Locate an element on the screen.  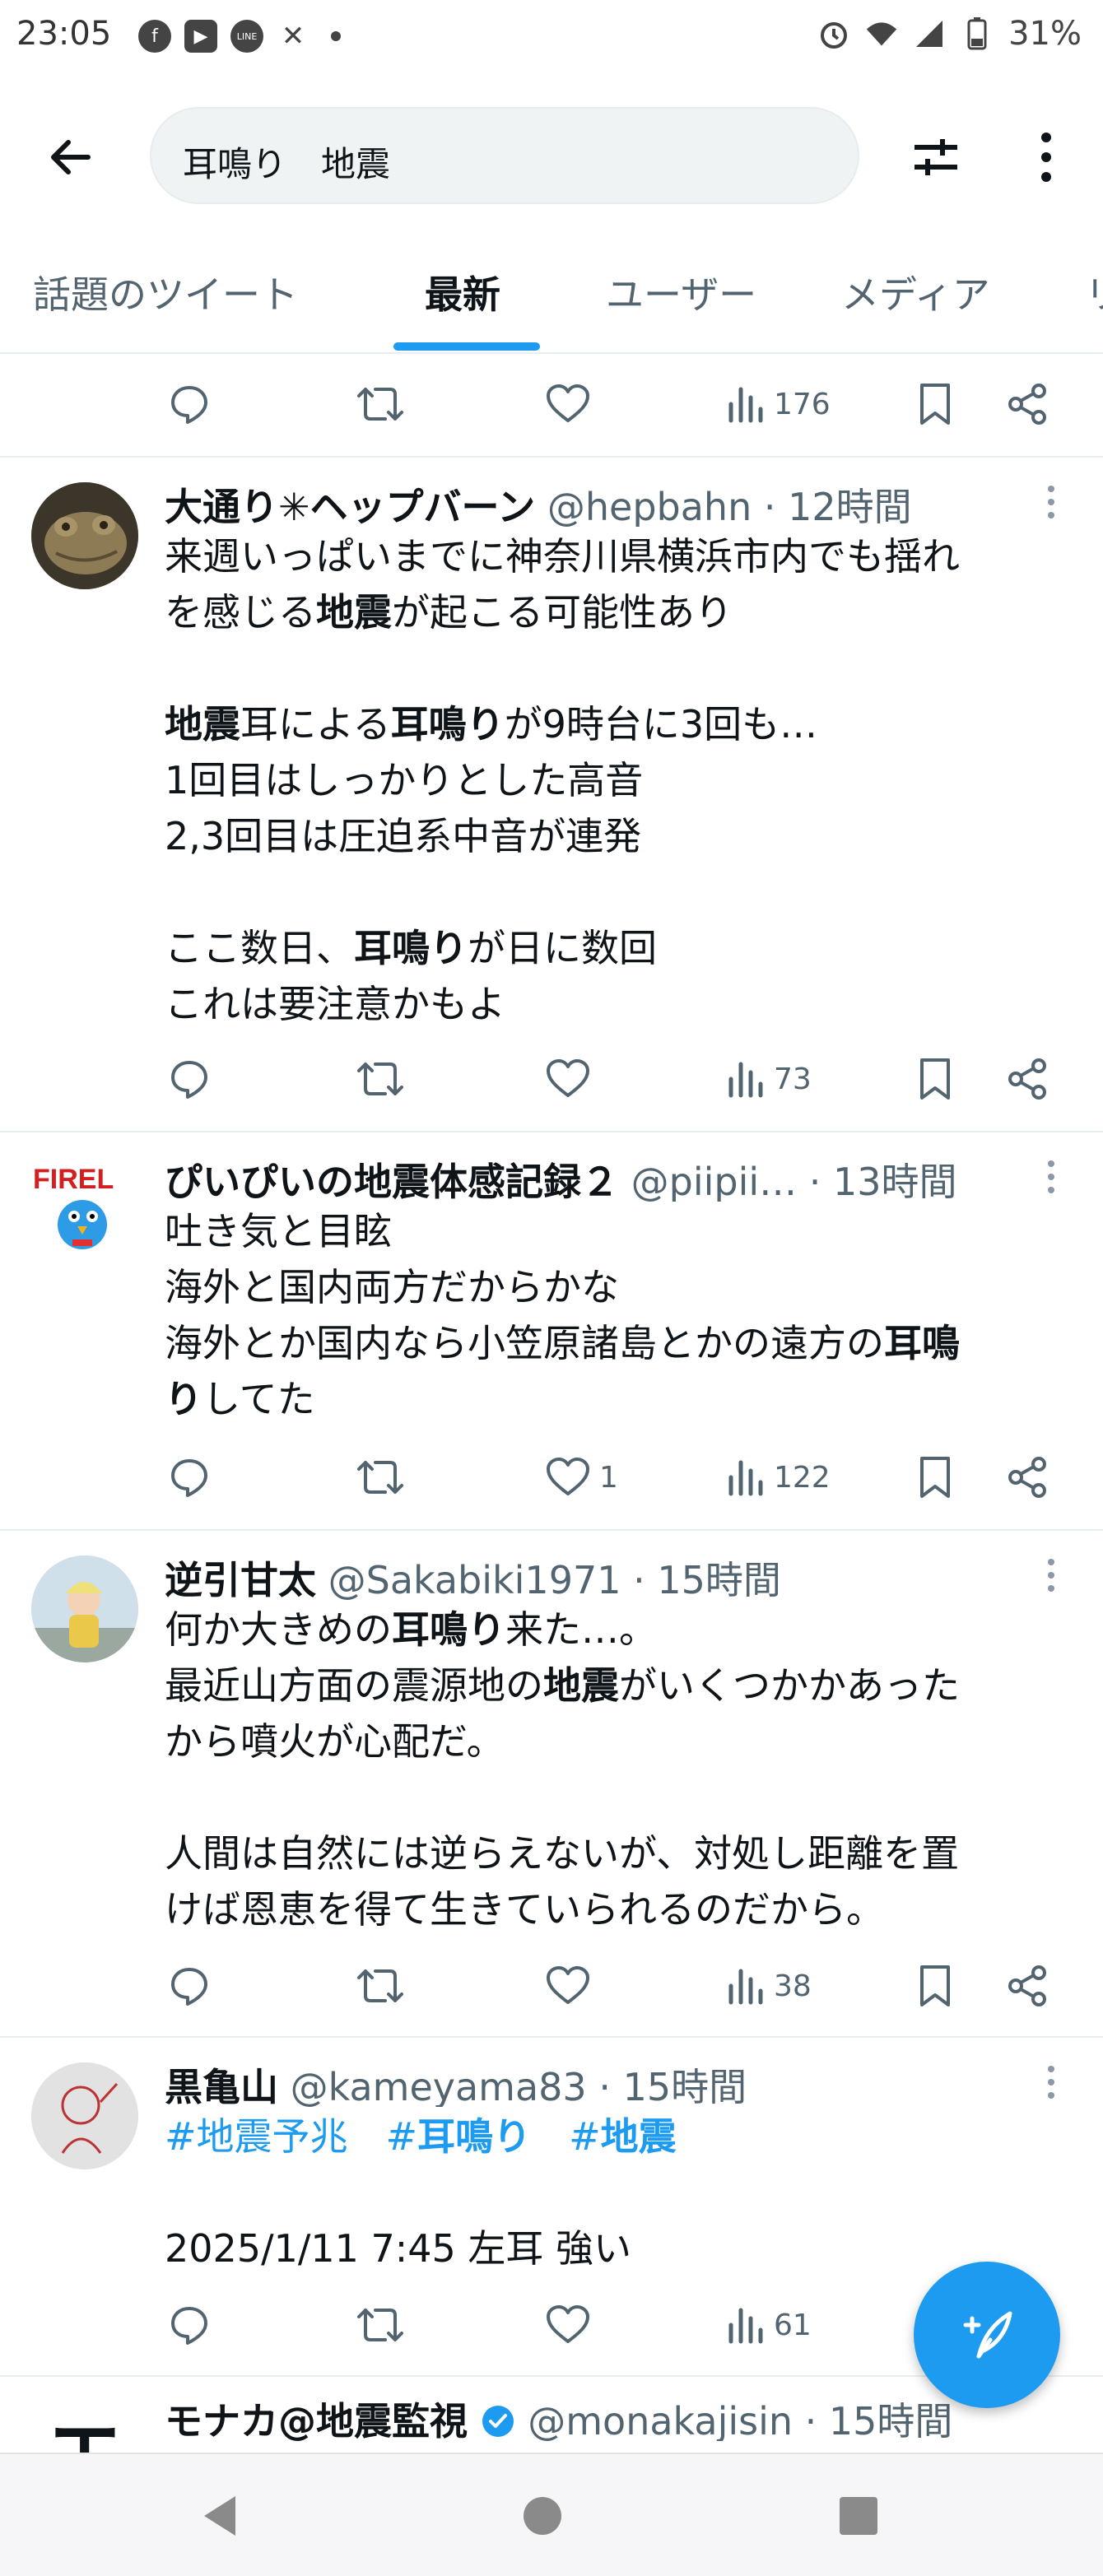
reply-icon is located at coordinates (189, 1987).